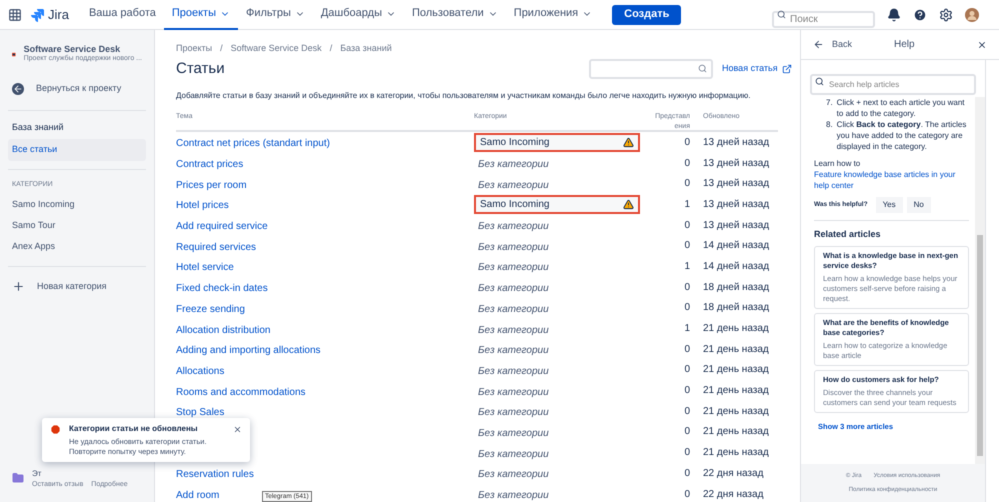 Image resolution: width=999 pixels, height=502 pixels. I want to click on folder-icon, so click(18, 478).